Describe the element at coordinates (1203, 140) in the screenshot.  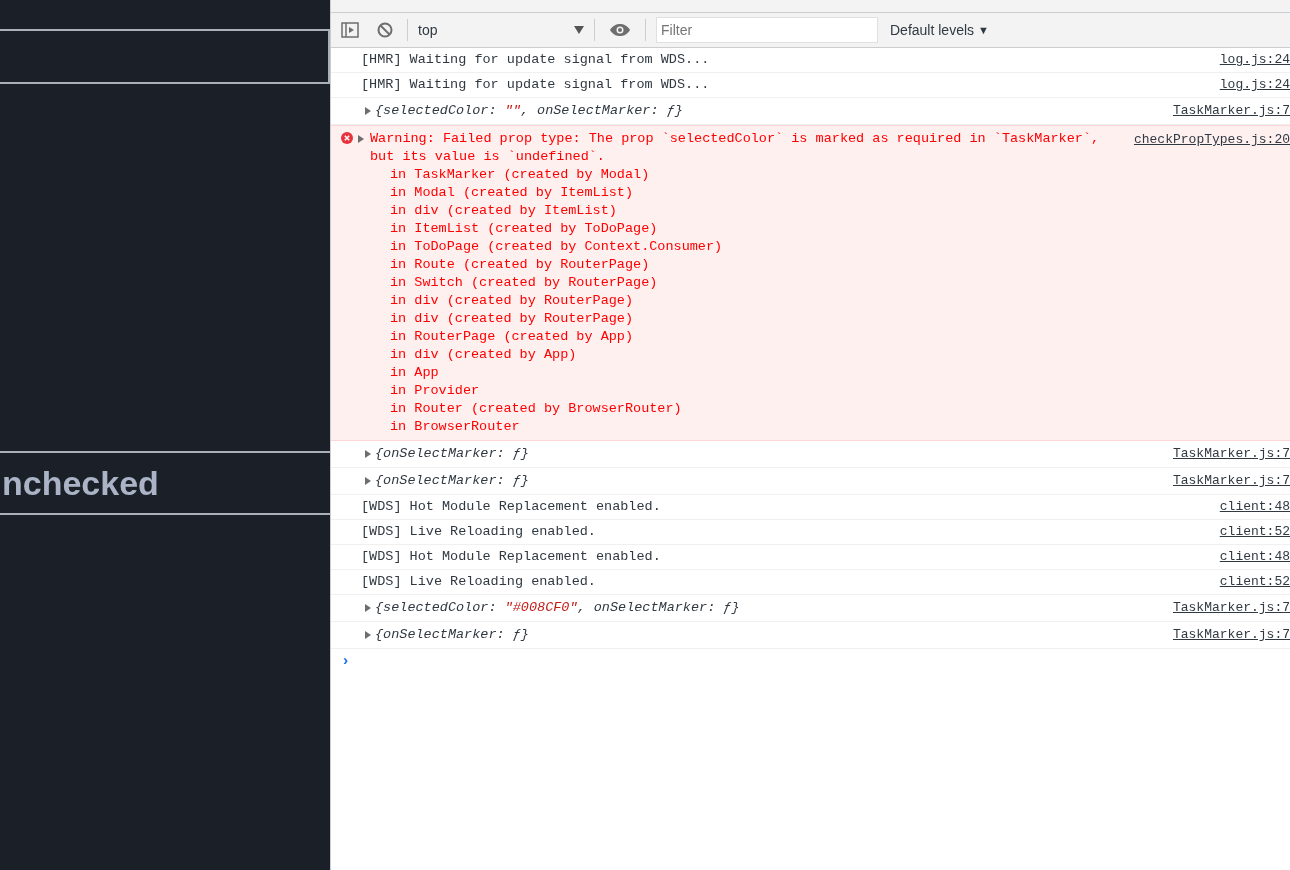
I see `source-link: checkPropTypes.js:20` at that location.